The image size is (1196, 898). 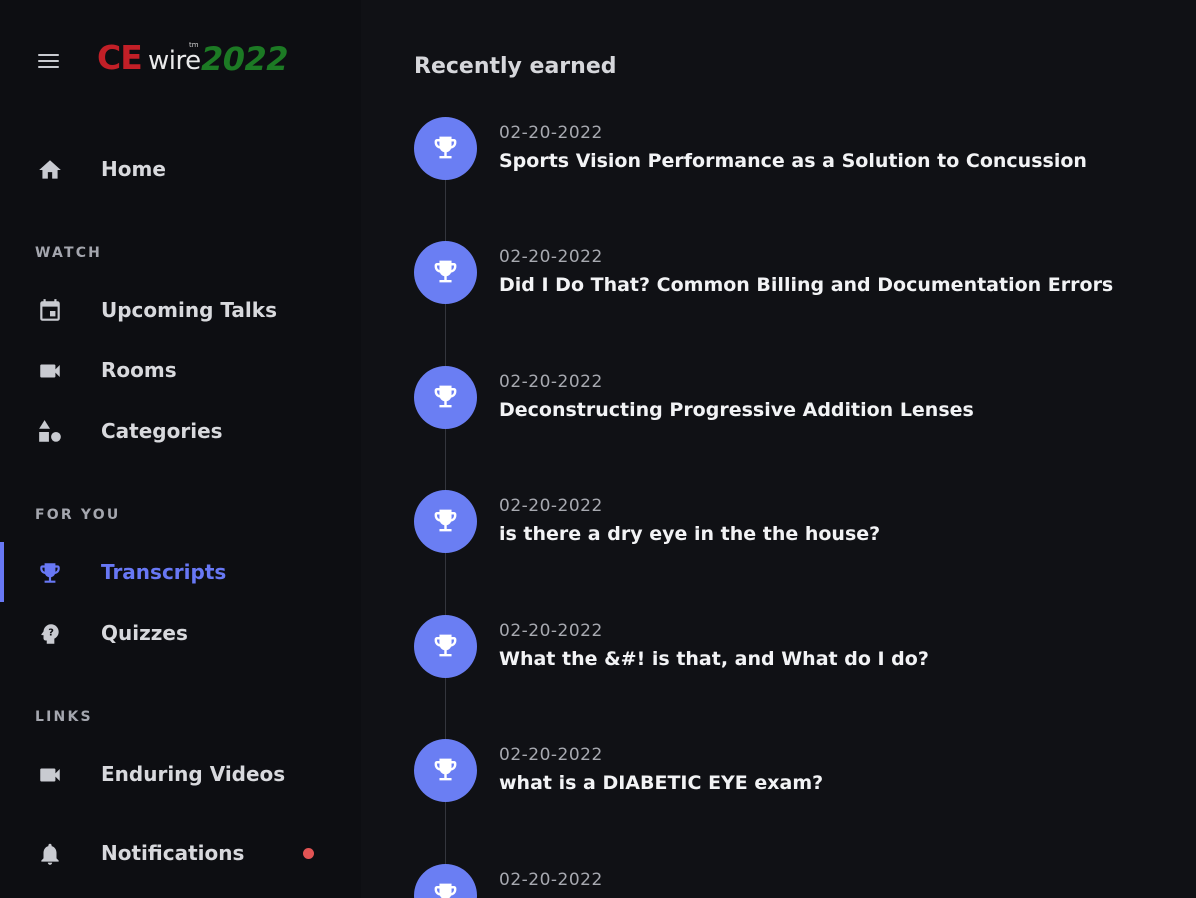 What do you see at coordinates (64, 717) in the screenshot?
I see `section-label-links: LINKS` at bounding box center [64, 717].